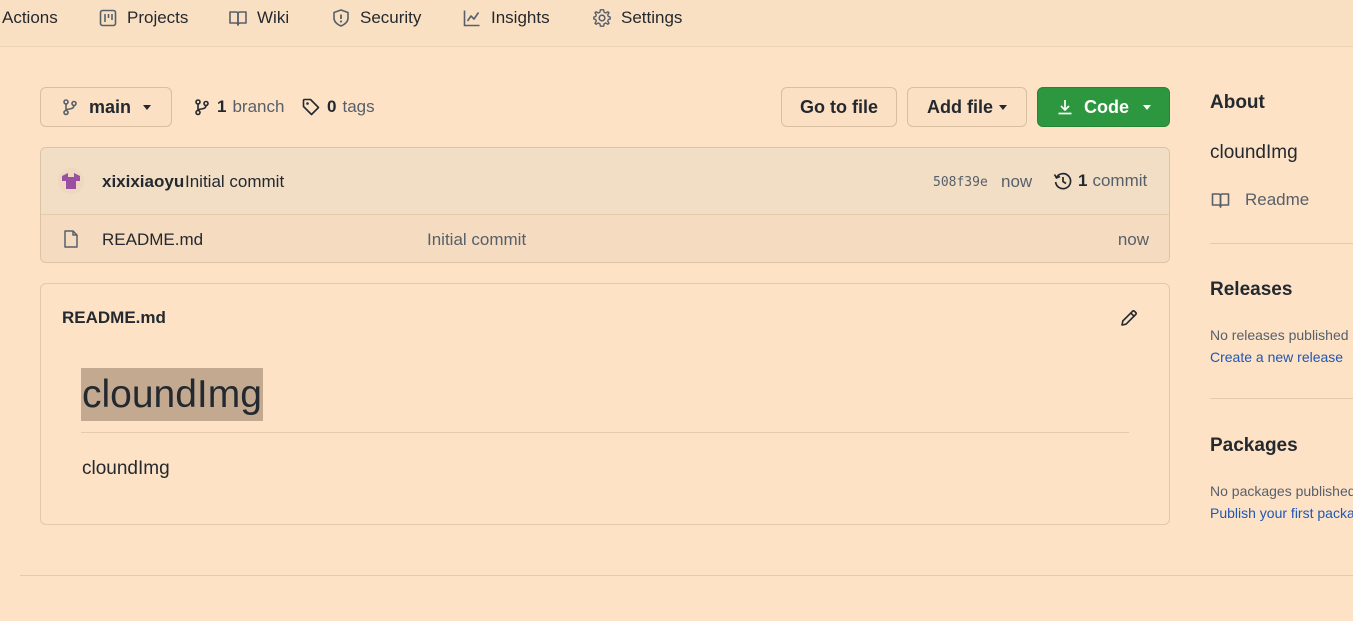 This screenshot has width=1353, height=621. I want to click on code-button: Code, so click(1103, 107).